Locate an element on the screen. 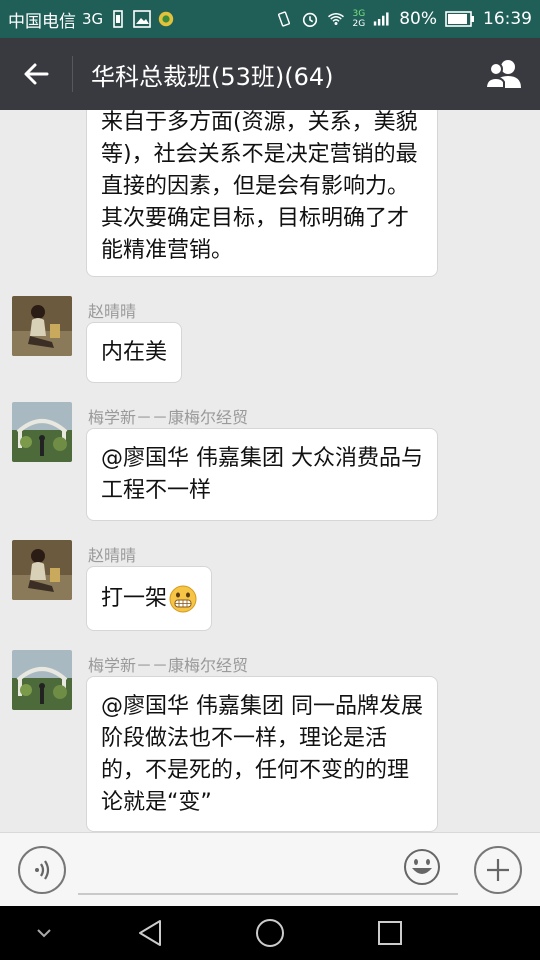  network2-top-label: 3G is located at coordinates (359, 14).